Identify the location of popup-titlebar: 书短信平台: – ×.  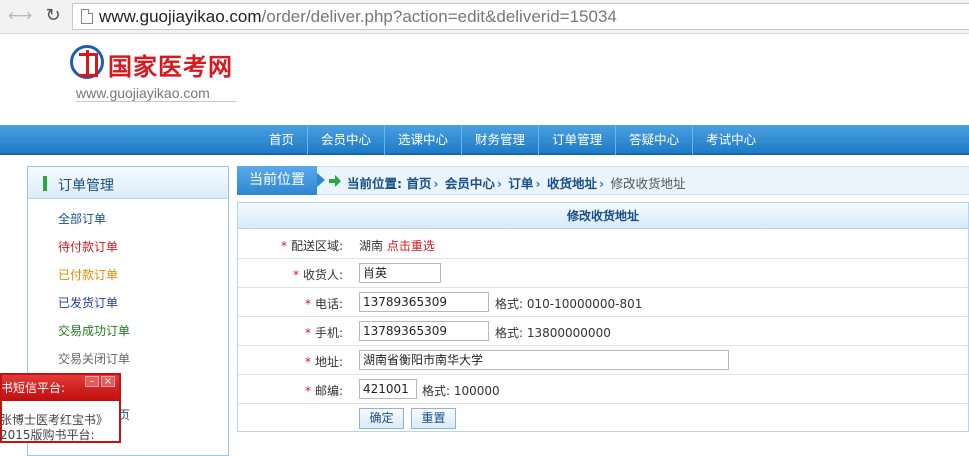
(60, 388).